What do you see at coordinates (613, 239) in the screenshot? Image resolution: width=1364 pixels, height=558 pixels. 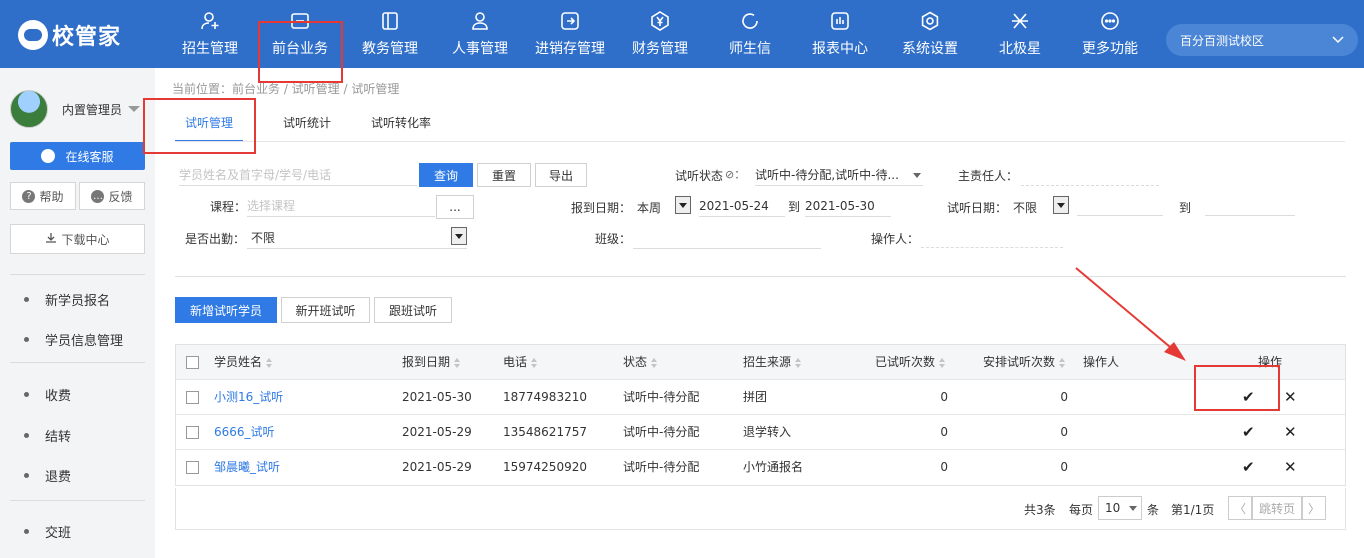 I see `class-label: 班级：` at bounding box center [613, 239].